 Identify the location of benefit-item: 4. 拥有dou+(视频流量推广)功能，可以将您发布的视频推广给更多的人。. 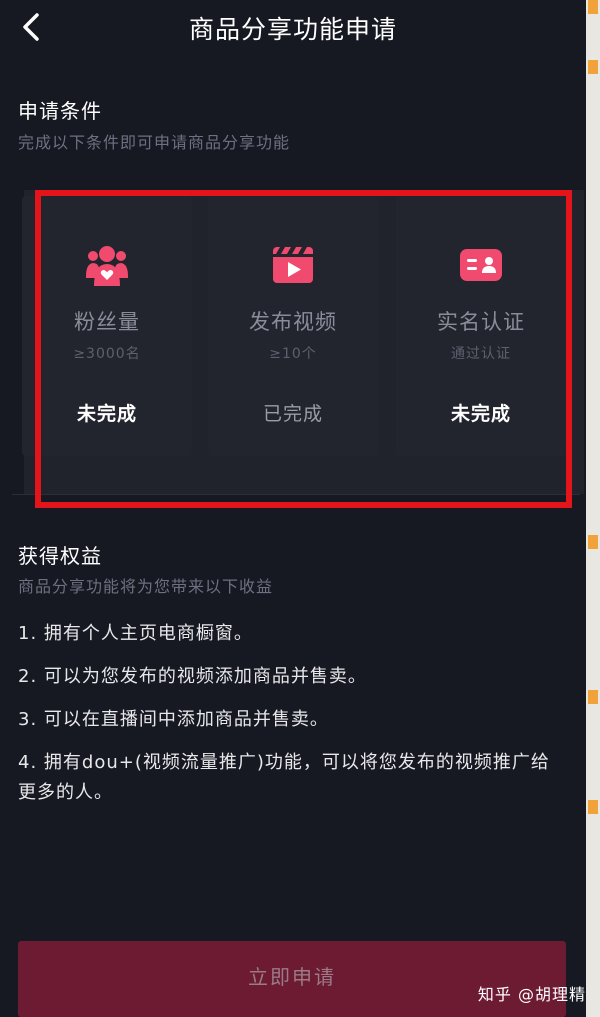
(284, 777).